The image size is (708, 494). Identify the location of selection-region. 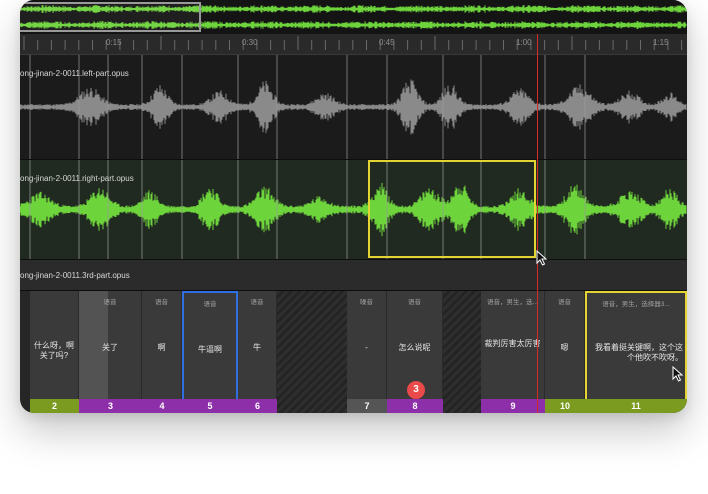
(452, 209).